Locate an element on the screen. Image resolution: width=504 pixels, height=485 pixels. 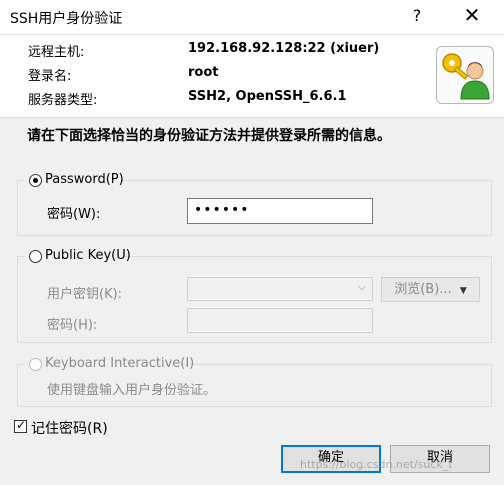
close-button: ✕ is located at coordinates (472, 15).